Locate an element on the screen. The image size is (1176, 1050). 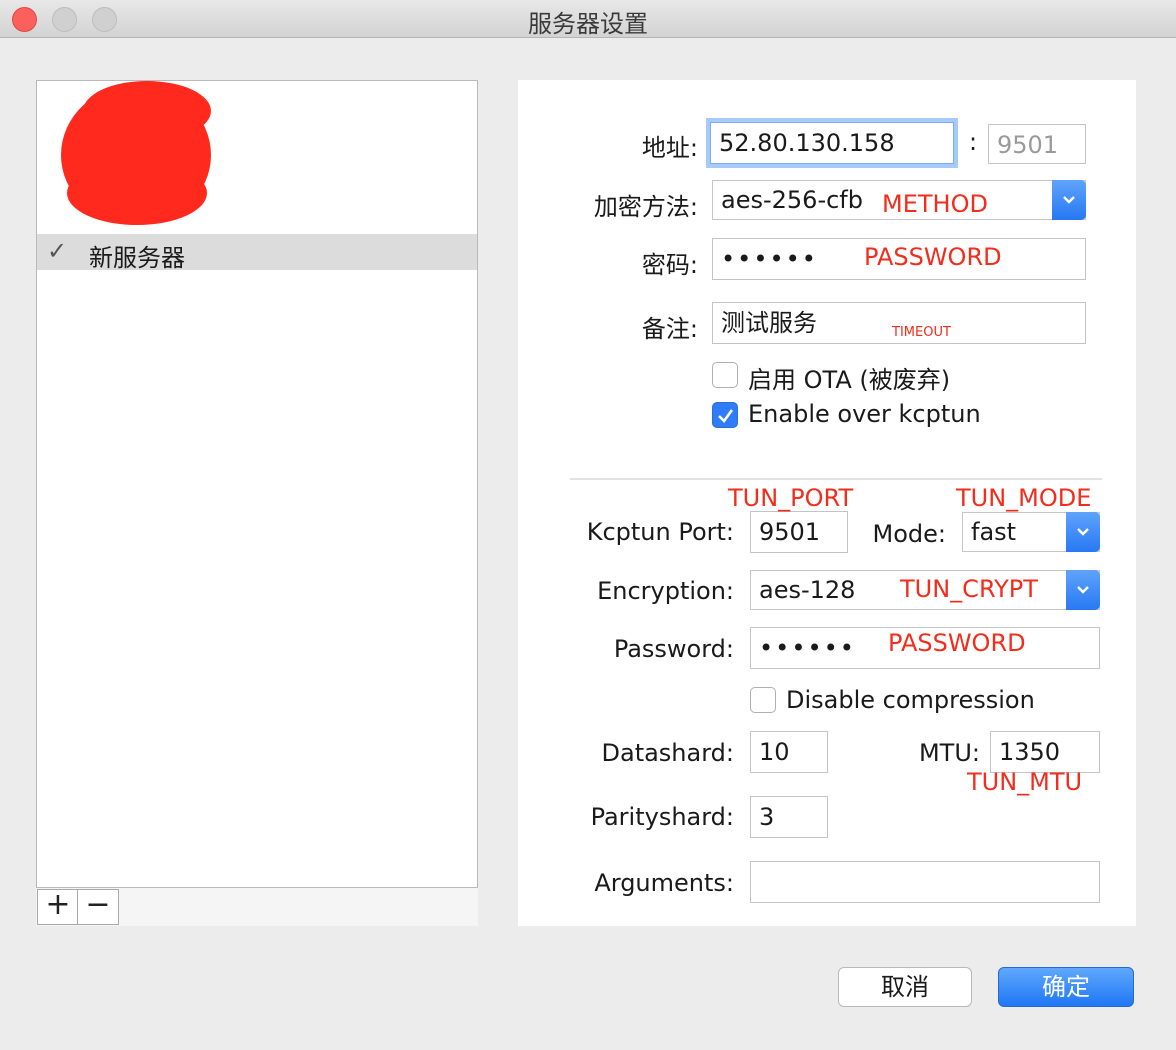
mode-select: fast is located at coordinates (1031, 532).